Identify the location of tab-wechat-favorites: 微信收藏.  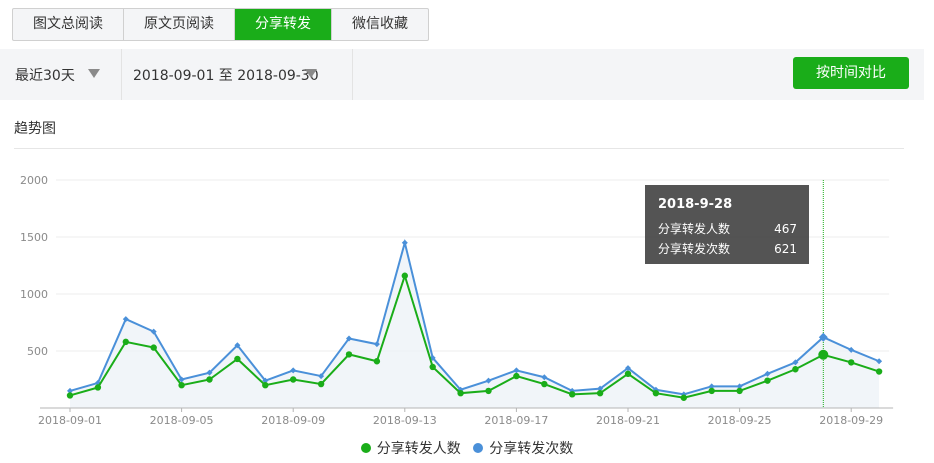
(380, 24).